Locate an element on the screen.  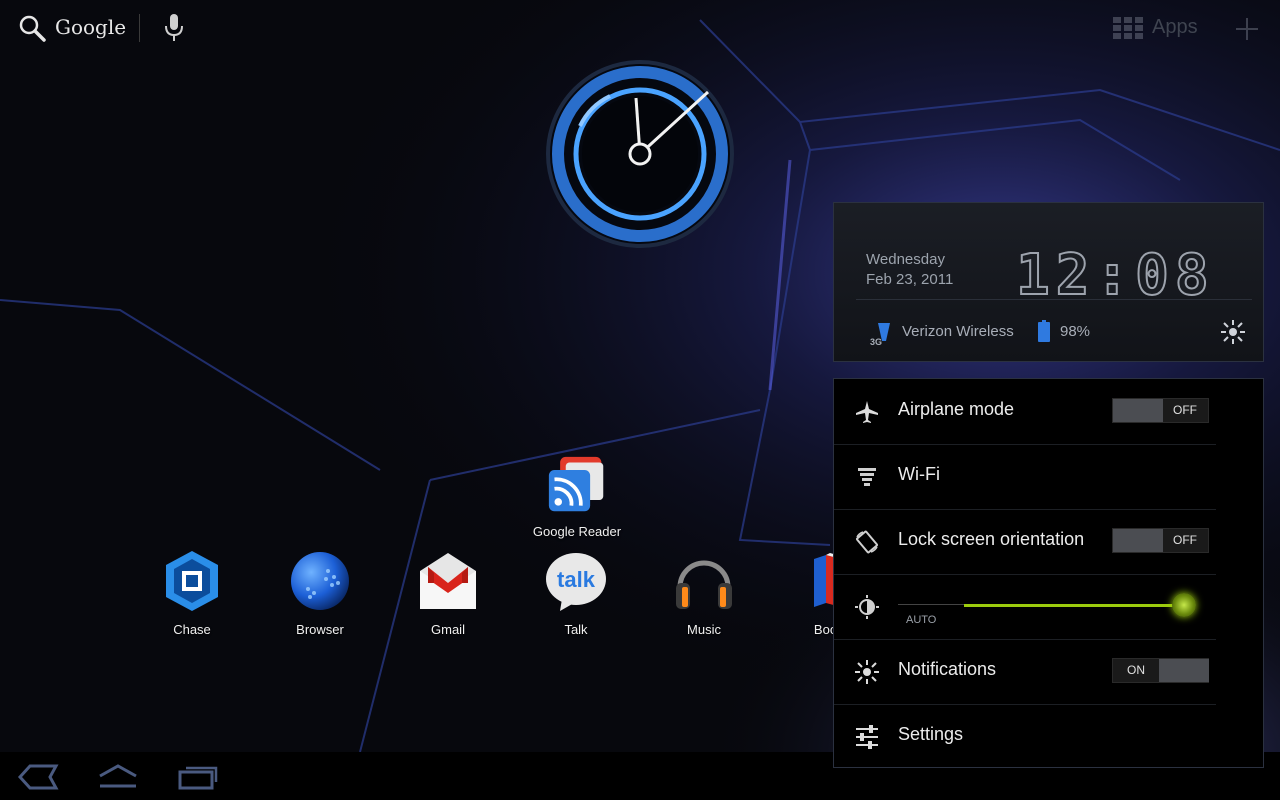
app-chase: Chase is located at coordinates (192, 593).